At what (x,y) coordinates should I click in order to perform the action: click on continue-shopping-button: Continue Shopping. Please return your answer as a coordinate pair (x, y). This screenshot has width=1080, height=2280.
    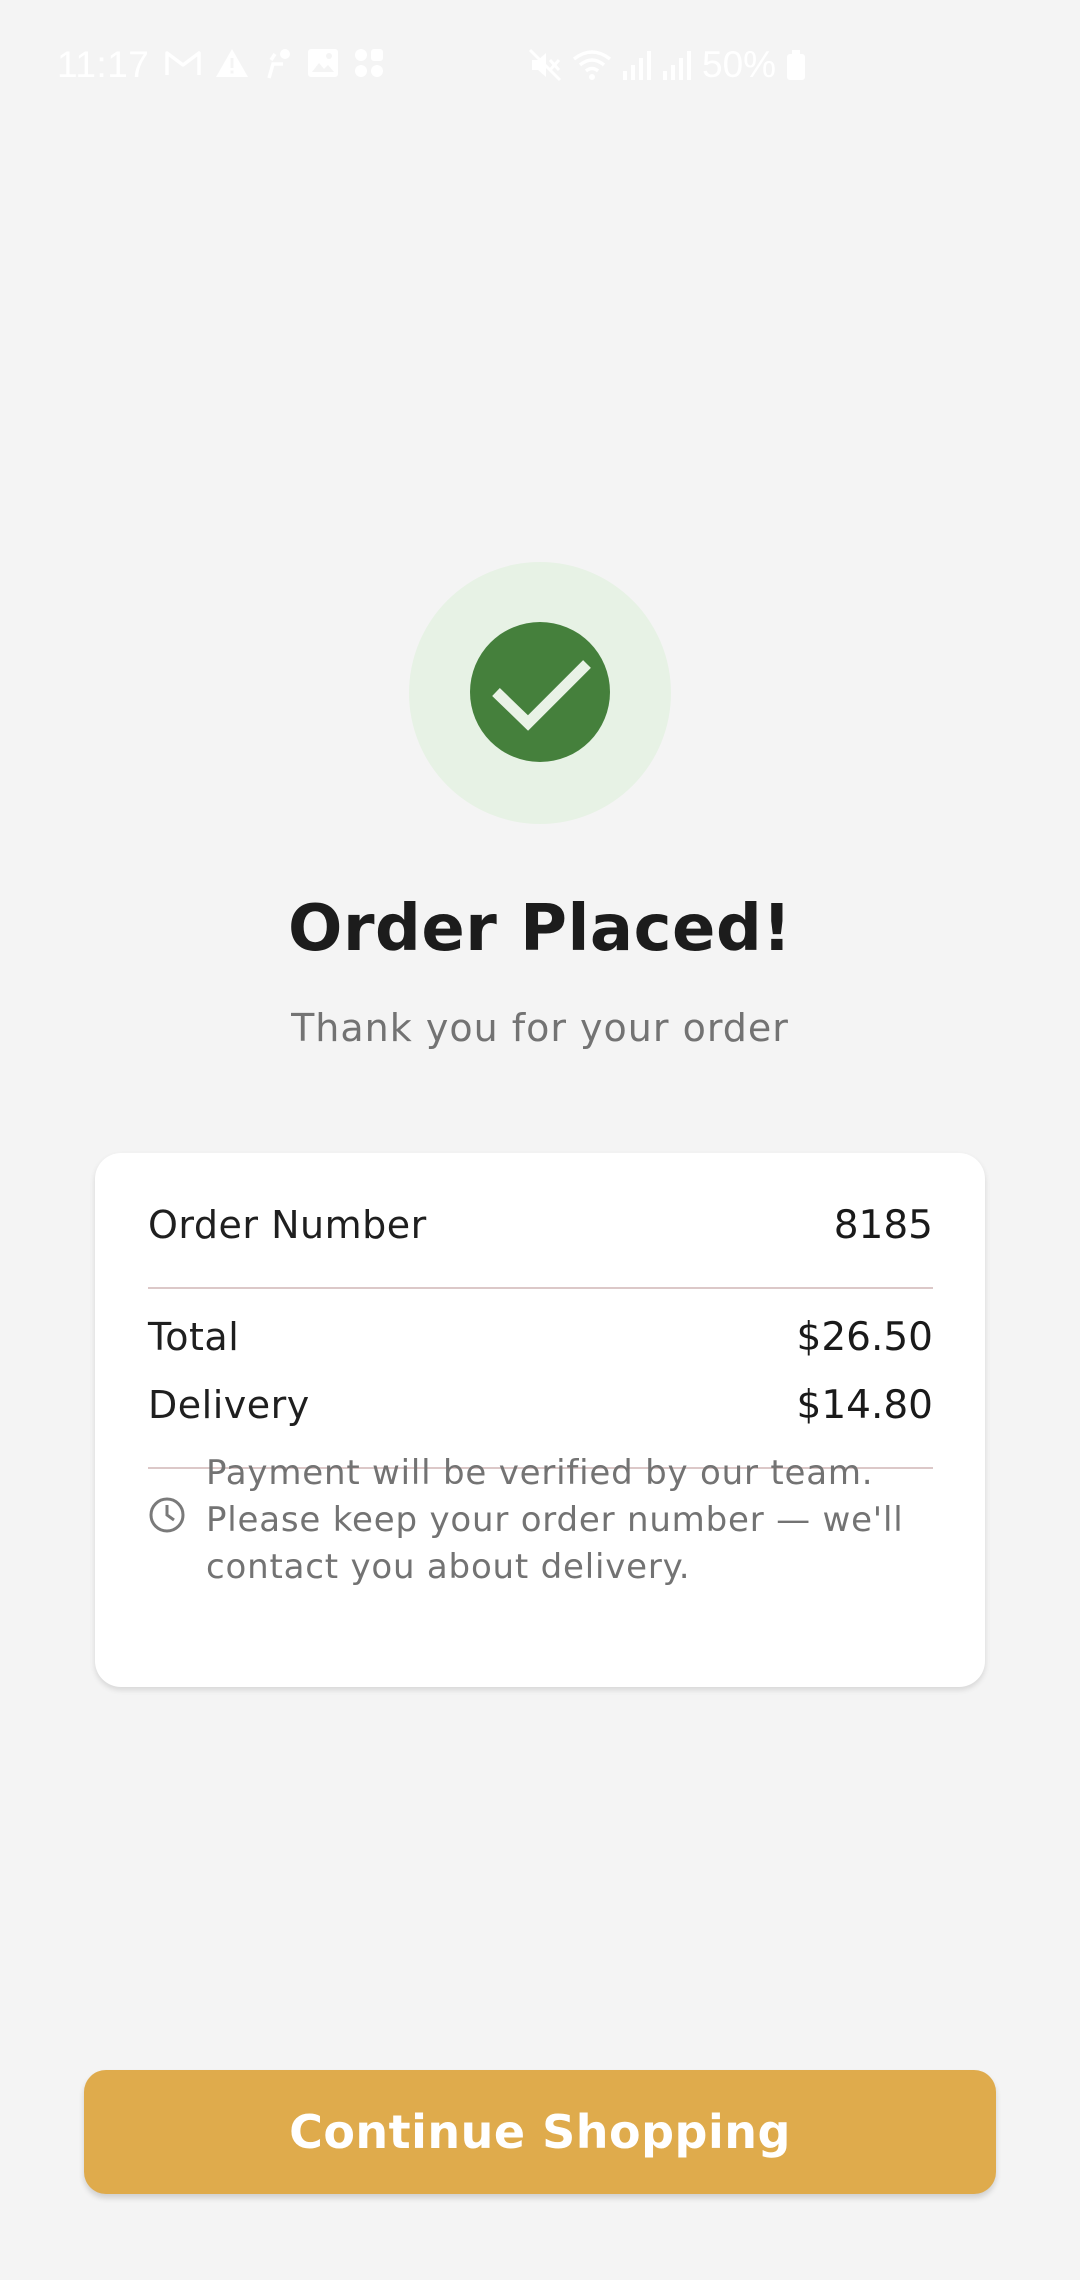
    Looking at the image, I should click on (540, 2132).